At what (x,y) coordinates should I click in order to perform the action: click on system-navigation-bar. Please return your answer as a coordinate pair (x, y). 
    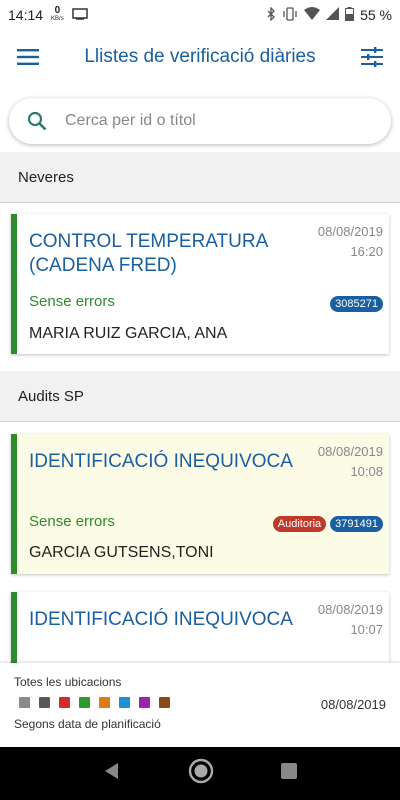
    Looking at the image, I should click on (200, 773).